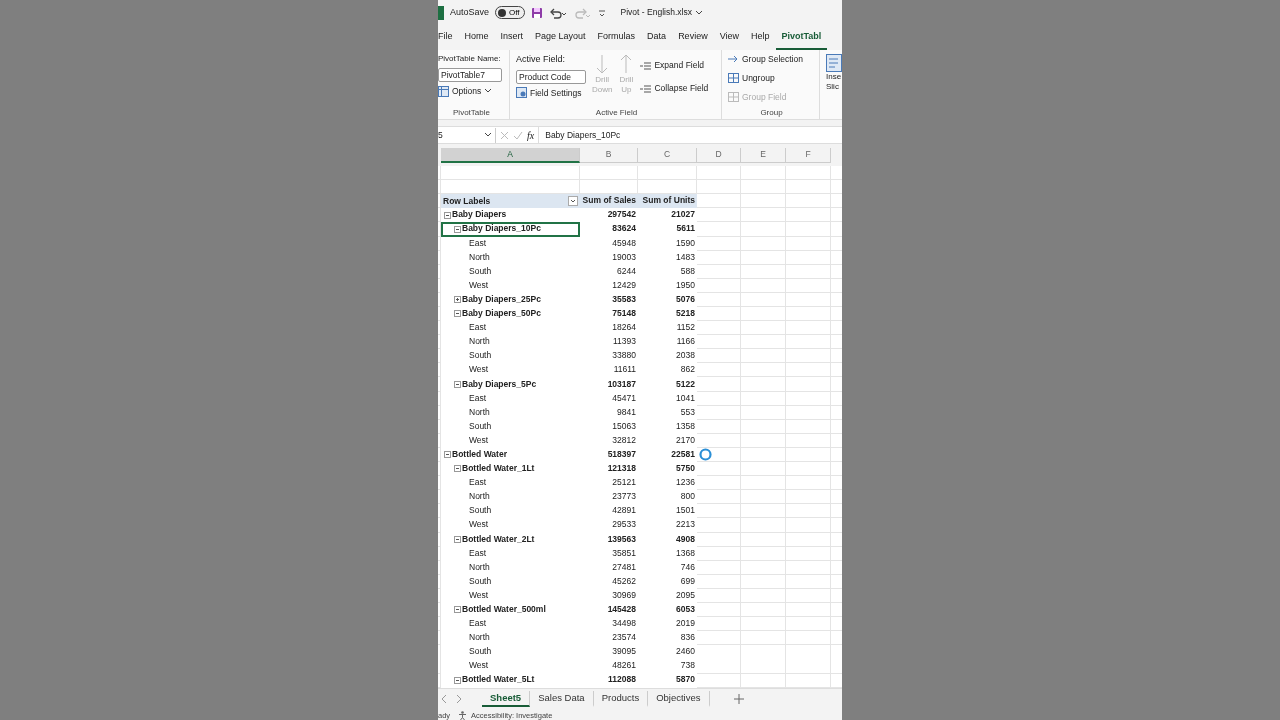 This screenshot has height=720, width=1280. What do you see at coordinates (679, 699) in the screenshot?
I see `sheet-tab: Objectives` at bounding box center [679, 699].